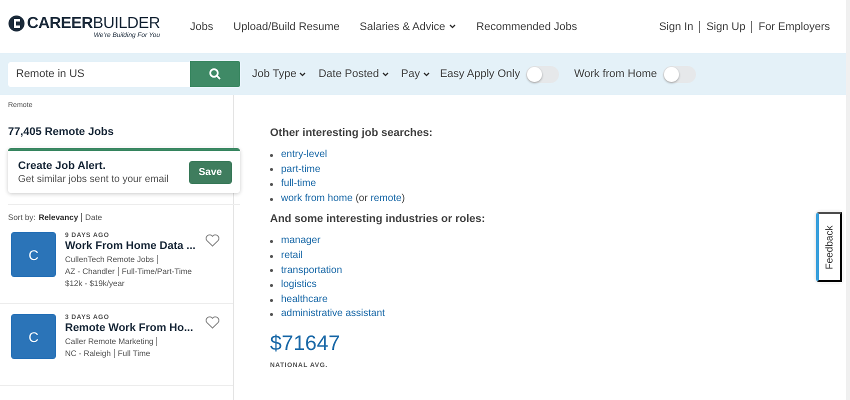  Describe the element at coordinates (311, 271) in the screenshot. I see `suggestion-link: transportation` at that location.